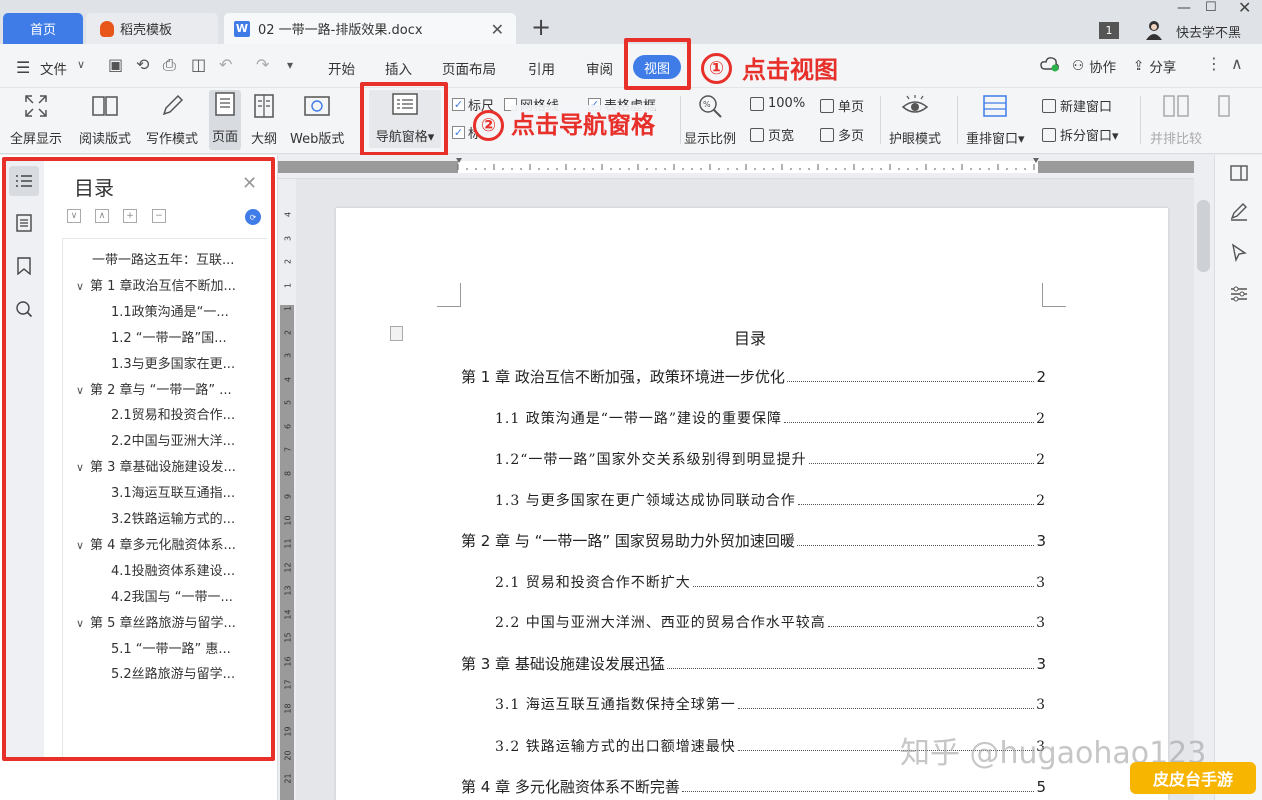 The image size is (1262, 800). Describe the element at coordinates (288, 567) in the screenshot. I see `ruler-number: 12` at that location.